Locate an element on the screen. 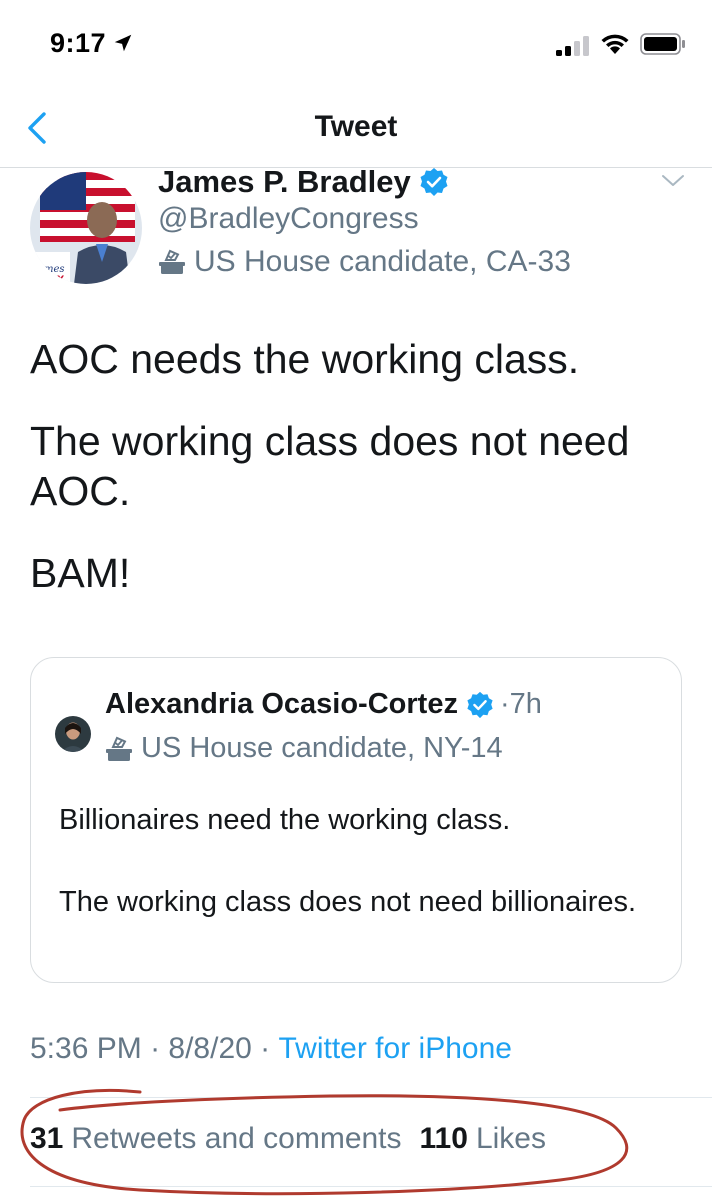 This screenshot has height=1200, width=712. author-label: US House candidate, CA-33 is located at coordinates (382, 261).